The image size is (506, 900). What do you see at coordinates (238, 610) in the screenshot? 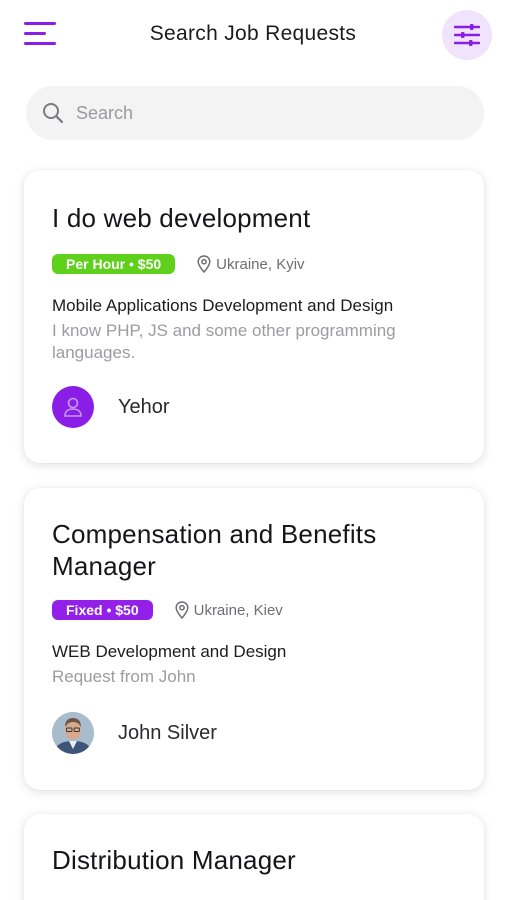
I see `location-text: Ukraine, Kiev` at bounding box center [238, 610].